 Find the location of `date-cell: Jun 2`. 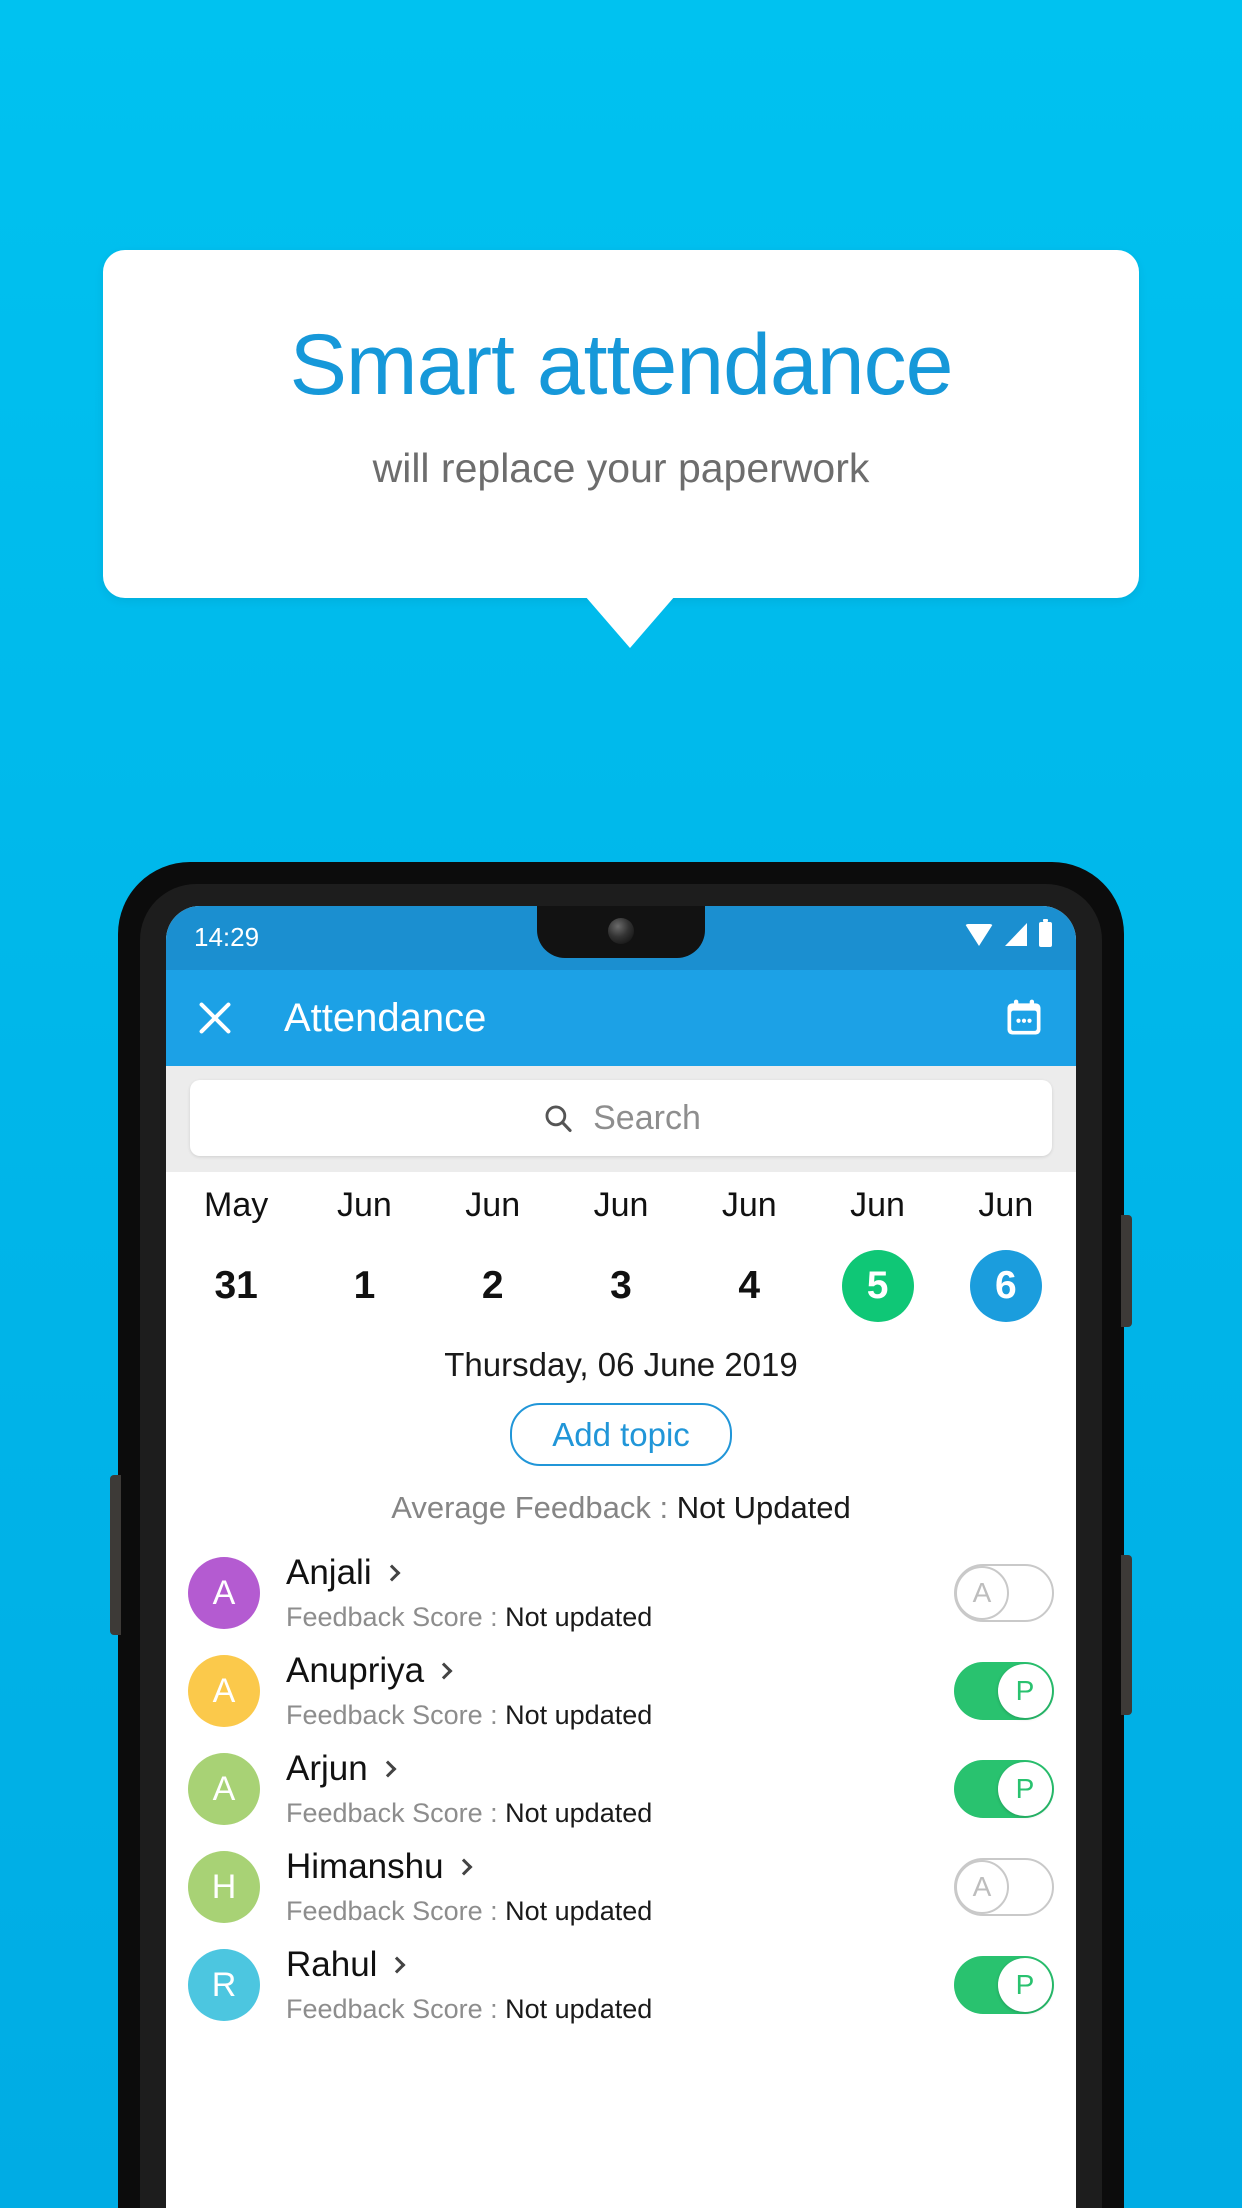

date-cell: Jun 2 is located at coordinates (493, 1255).